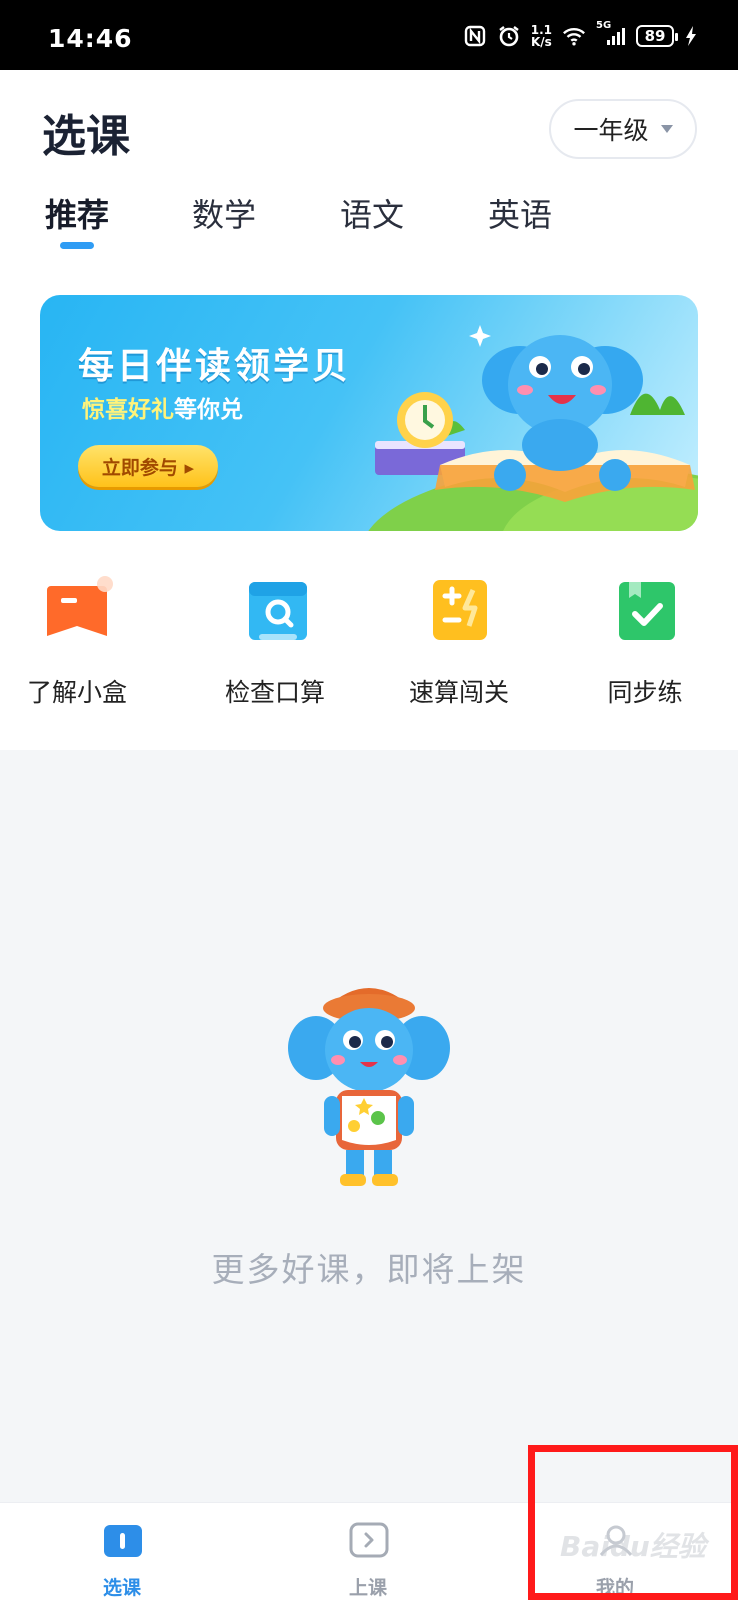 The image size is (738, 1601). Describe the element at coordinates (77, 245) in the screenshot. I see `tab-indicator` at that location.